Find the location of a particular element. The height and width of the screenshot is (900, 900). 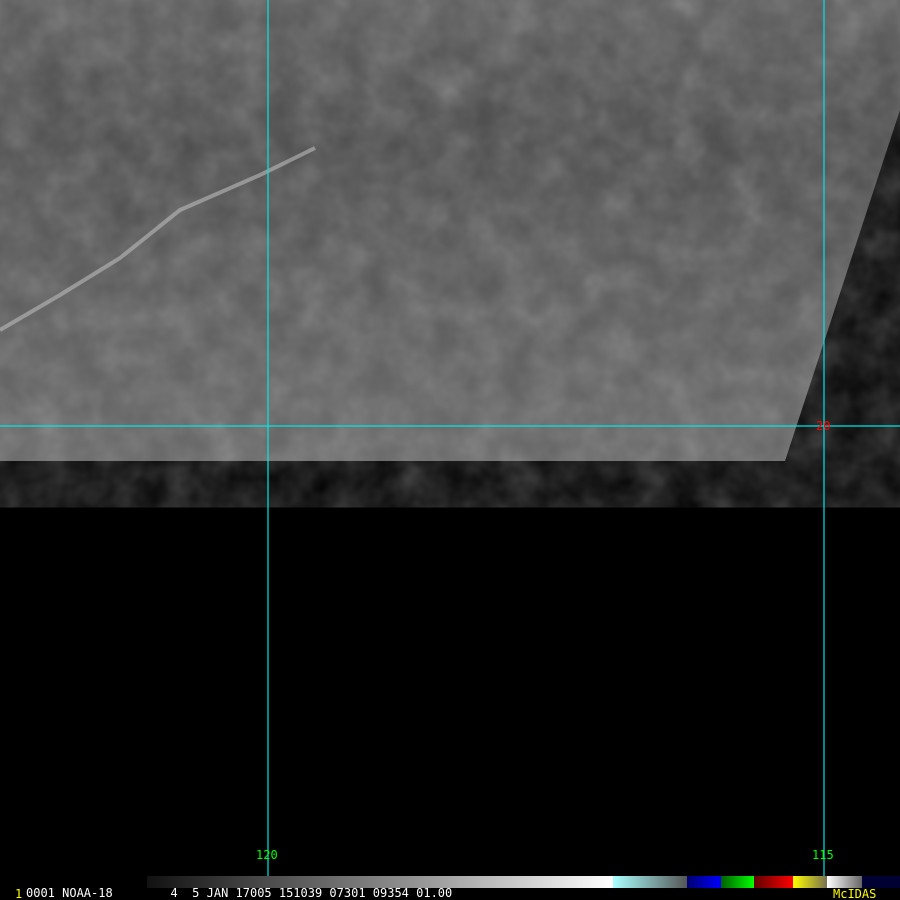

colorbar-cyan is located at coordinates (650, 882).